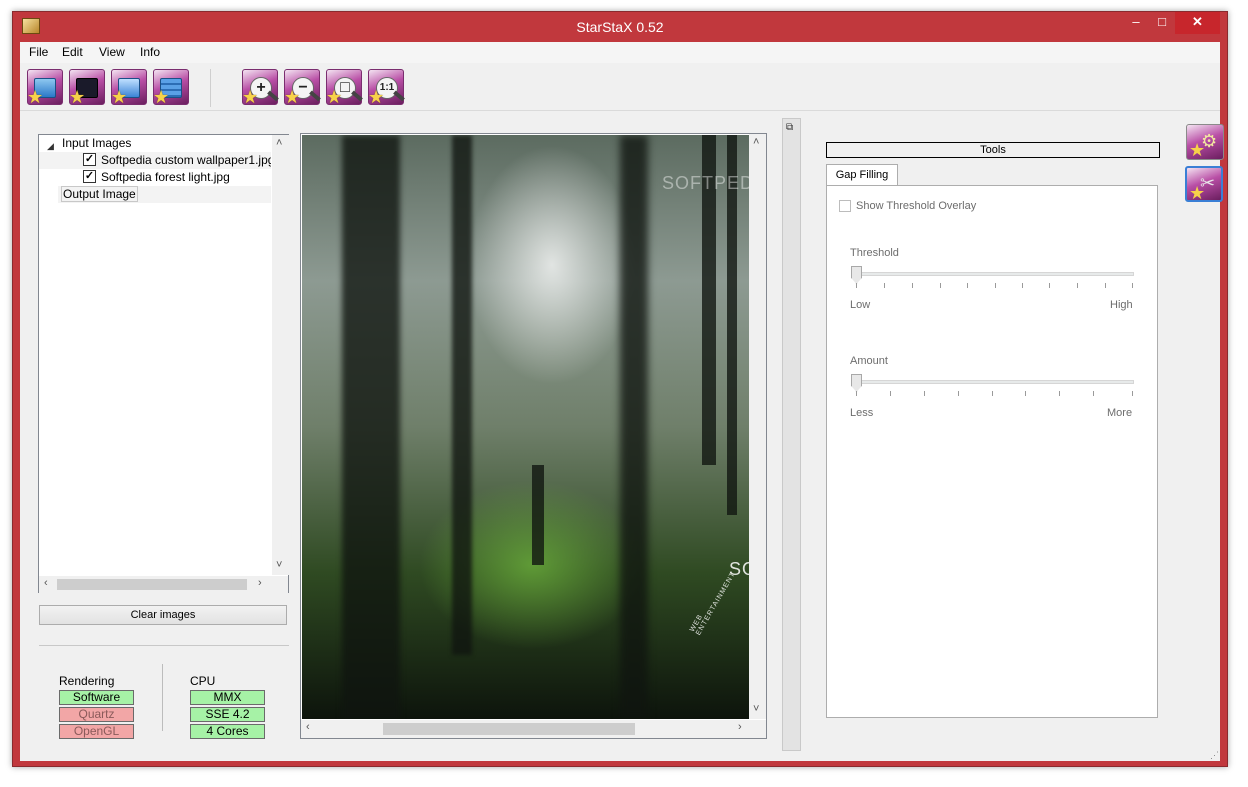 The height and width of the screenshot is (787, 1248). I want to click on show-overlay-checkbox, so click(845, 206).